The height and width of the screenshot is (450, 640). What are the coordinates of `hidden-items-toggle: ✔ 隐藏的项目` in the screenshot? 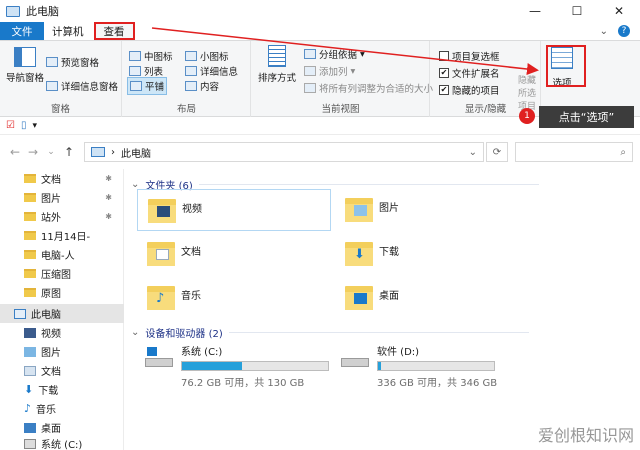 It's located at (469, 90).